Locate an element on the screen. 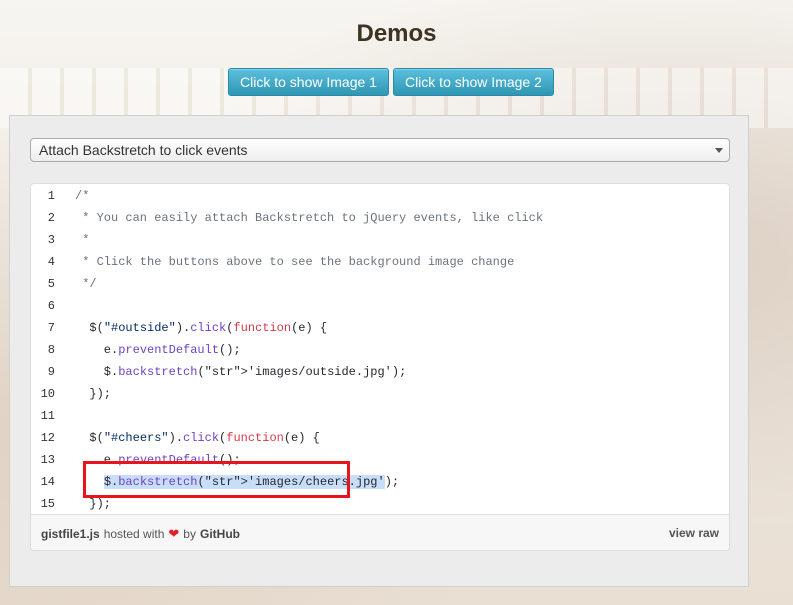  page-title: Demos is located at coordinates (396, 33).